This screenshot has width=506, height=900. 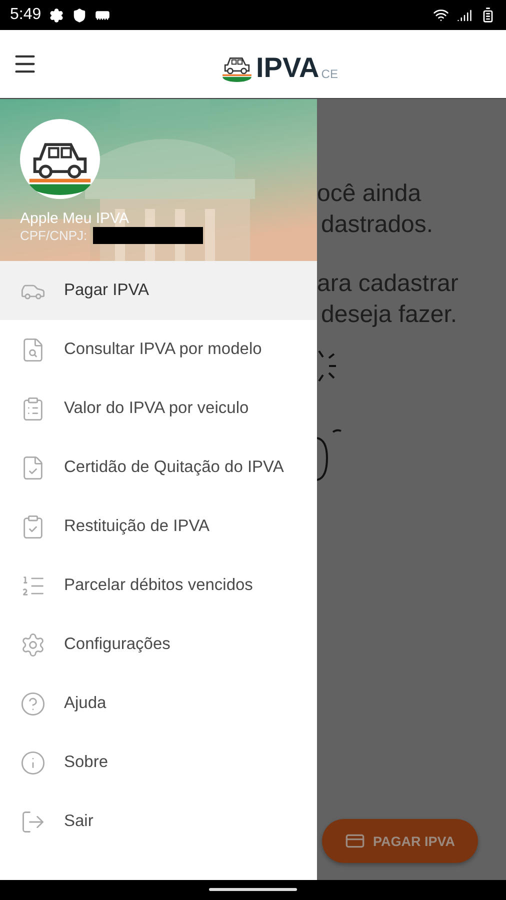 What do you see at coordinates (389, 315) in the screenshot?
I see `background-text: deseja fazer.` at bounding box center [389, 315].